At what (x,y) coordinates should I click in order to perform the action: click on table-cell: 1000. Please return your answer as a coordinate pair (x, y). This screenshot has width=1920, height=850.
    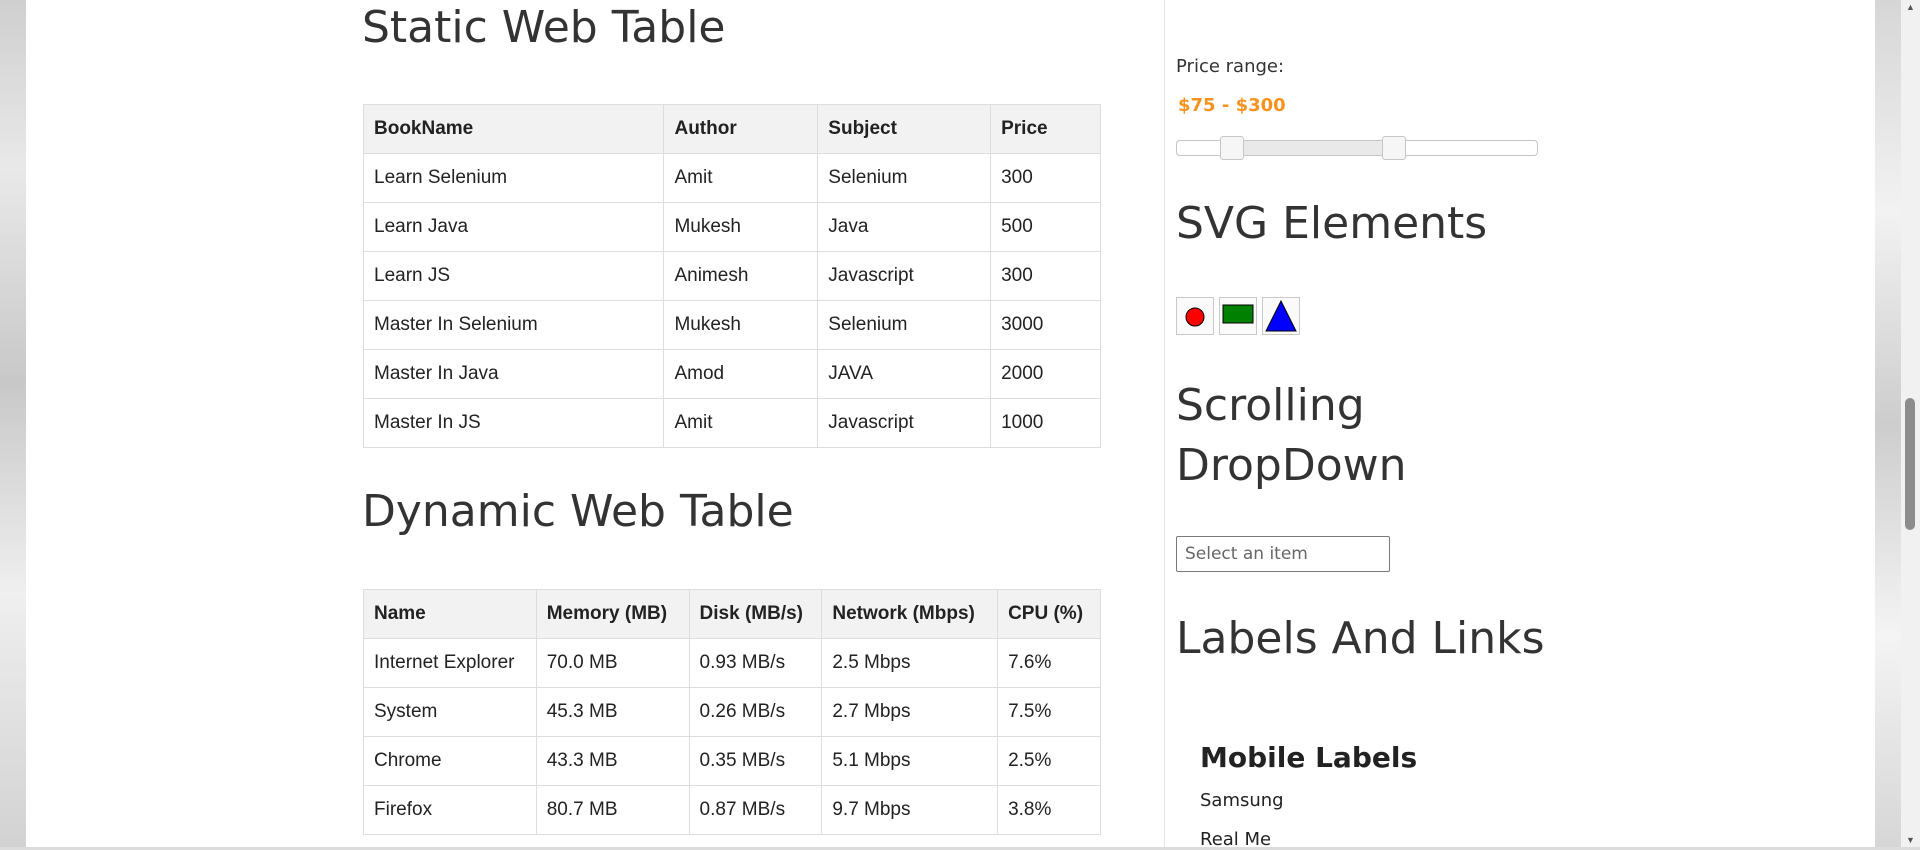
    Looking at the image, I should click on (1045, 423).